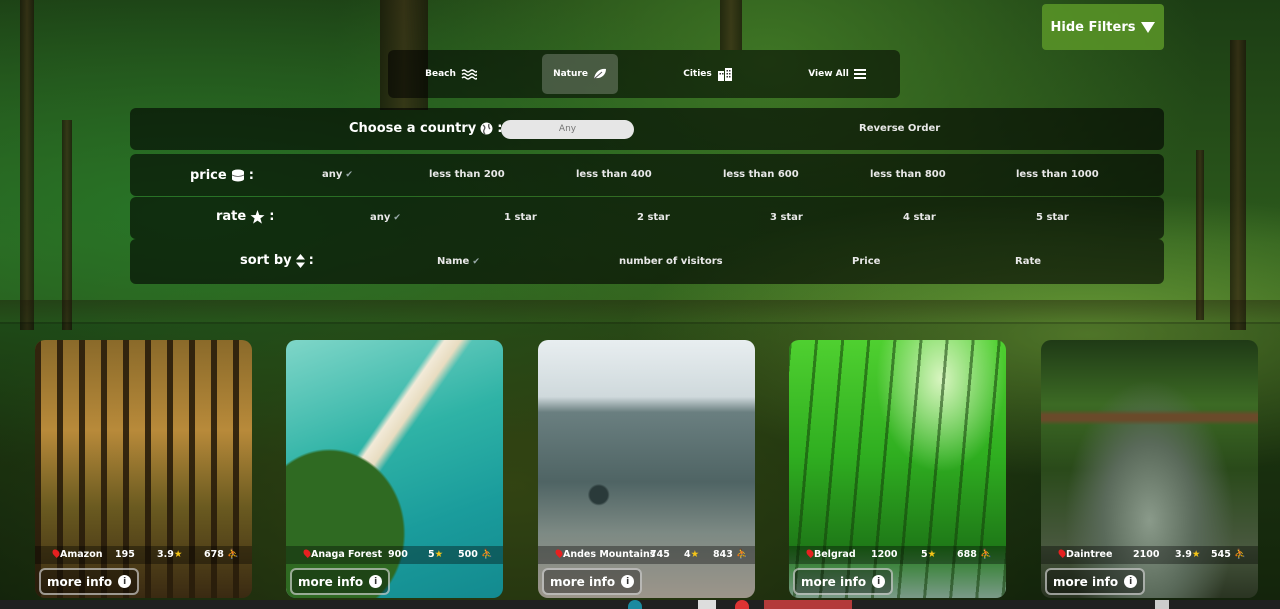  What do you see at coordinates (1093, 27) in the screenshot?
I see `hide-filters-label: Hide Filters` at bounding box center [1093, 27].